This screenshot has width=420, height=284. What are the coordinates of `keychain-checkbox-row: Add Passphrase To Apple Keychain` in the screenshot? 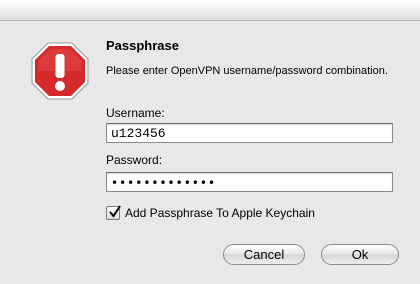 It's located at (210, 213).